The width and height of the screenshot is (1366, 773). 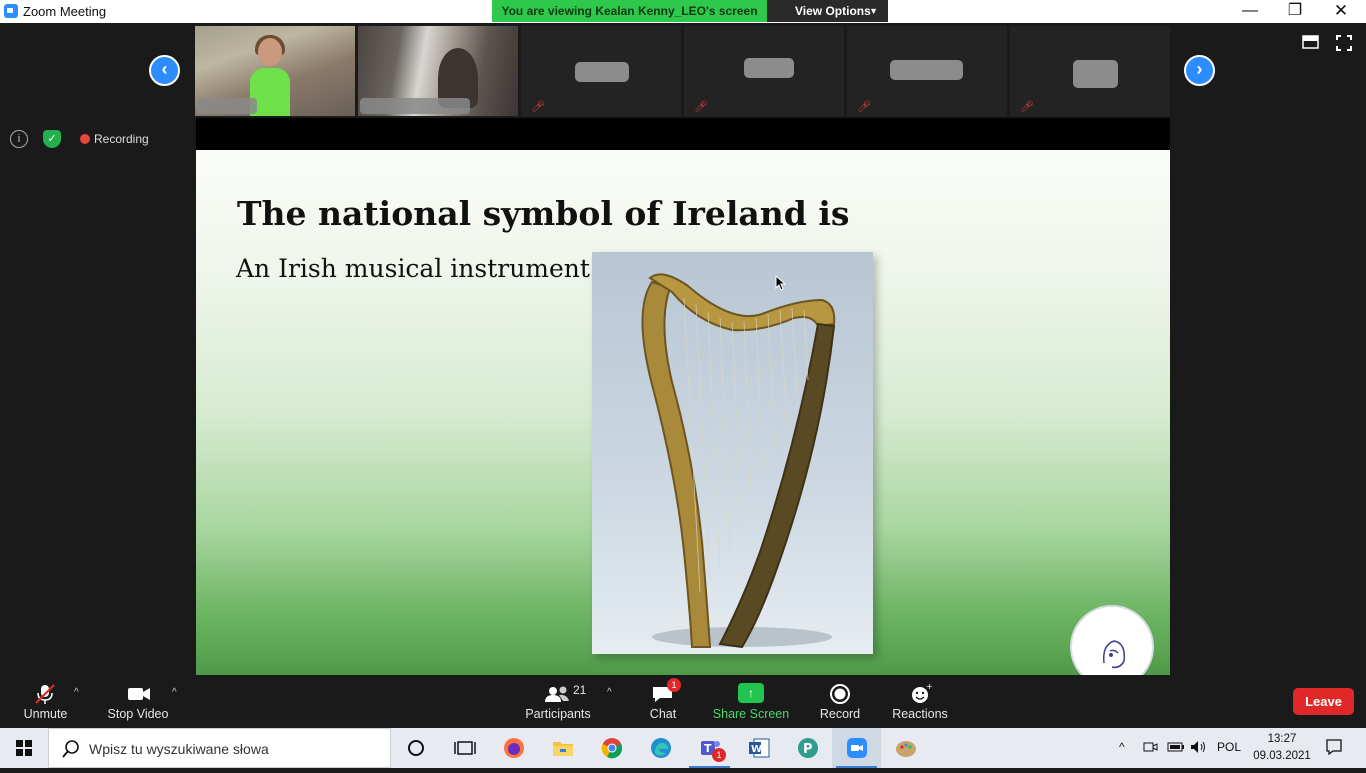 I want to click on taskbar-teams: T 1, so click(x=709, y=748).